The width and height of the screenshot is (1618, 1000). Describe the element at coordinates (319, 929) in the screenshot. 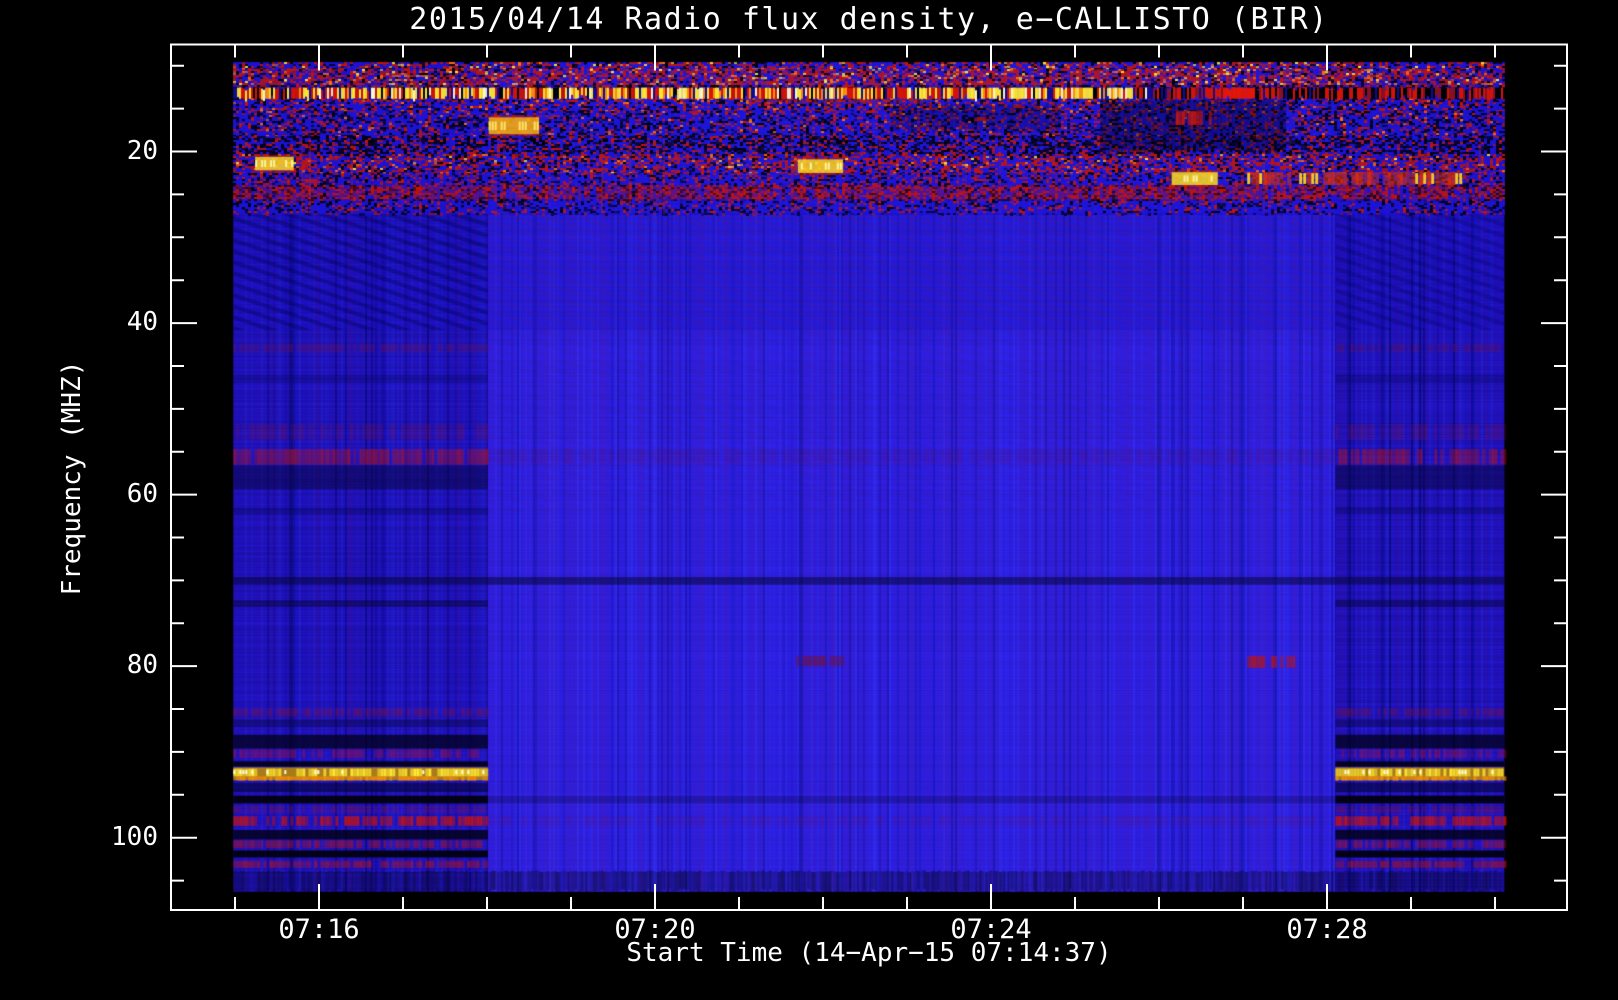

I see `x-tick-label: 07:16` at that location.